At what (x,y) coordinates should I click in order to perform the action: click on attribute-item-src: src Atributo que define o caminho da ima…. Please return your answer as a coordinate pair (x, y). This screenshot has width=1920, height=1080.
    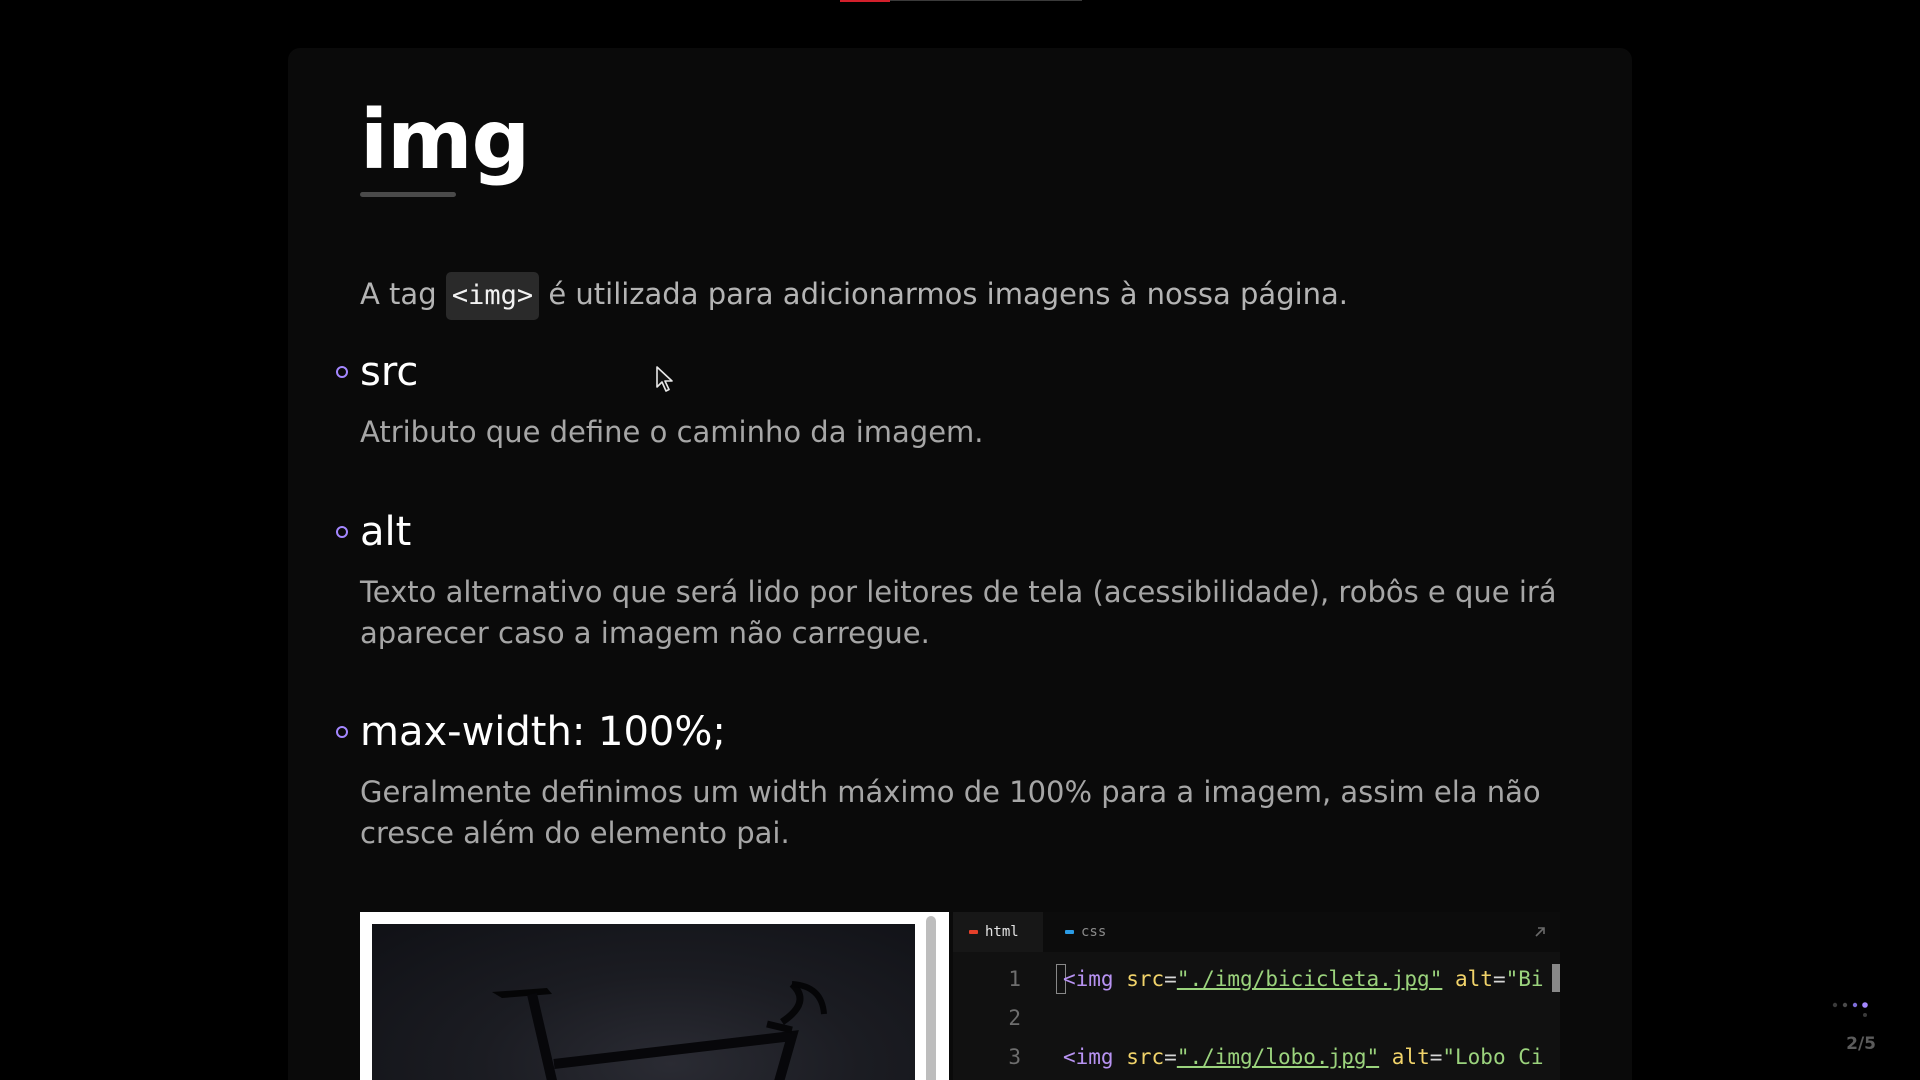
    Looking at the image, I should click on (961, 399).